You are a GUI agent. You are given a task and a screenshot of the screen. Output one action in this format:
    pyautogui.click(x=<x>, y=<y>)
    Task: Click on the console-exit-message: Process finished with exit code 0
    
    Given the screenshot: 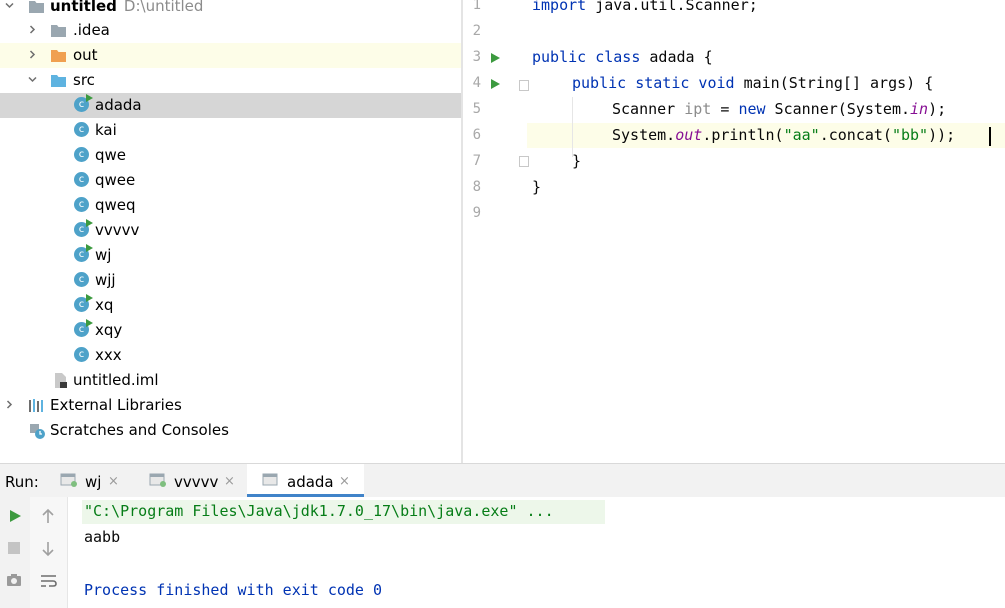 What is the action you would take?
    pyautogui.click(x=233, y=590)
    